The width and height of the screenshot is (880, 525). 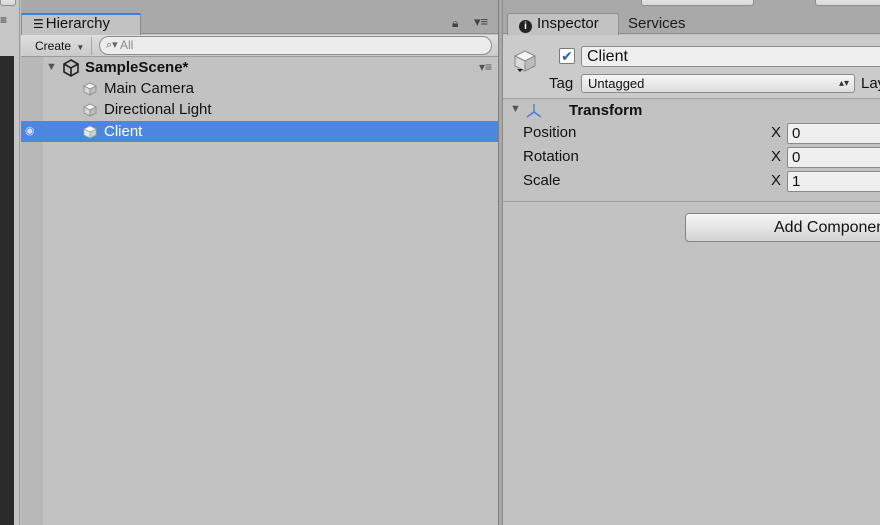 I want to click on position-row: Position X 0, so click(x=691, y=133).